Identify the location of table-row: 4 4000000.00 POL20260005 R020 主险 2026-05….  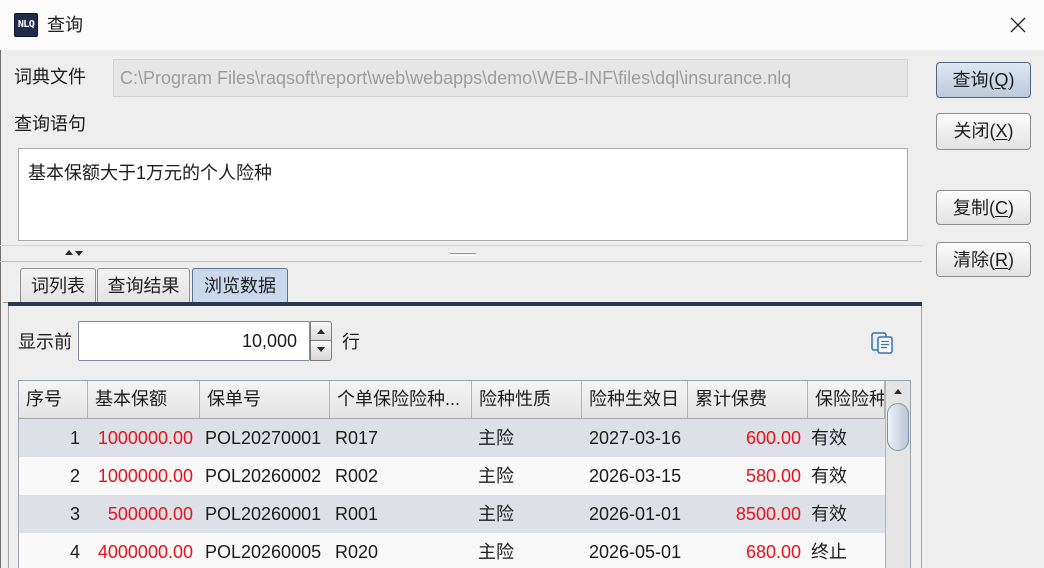
(452, 550).